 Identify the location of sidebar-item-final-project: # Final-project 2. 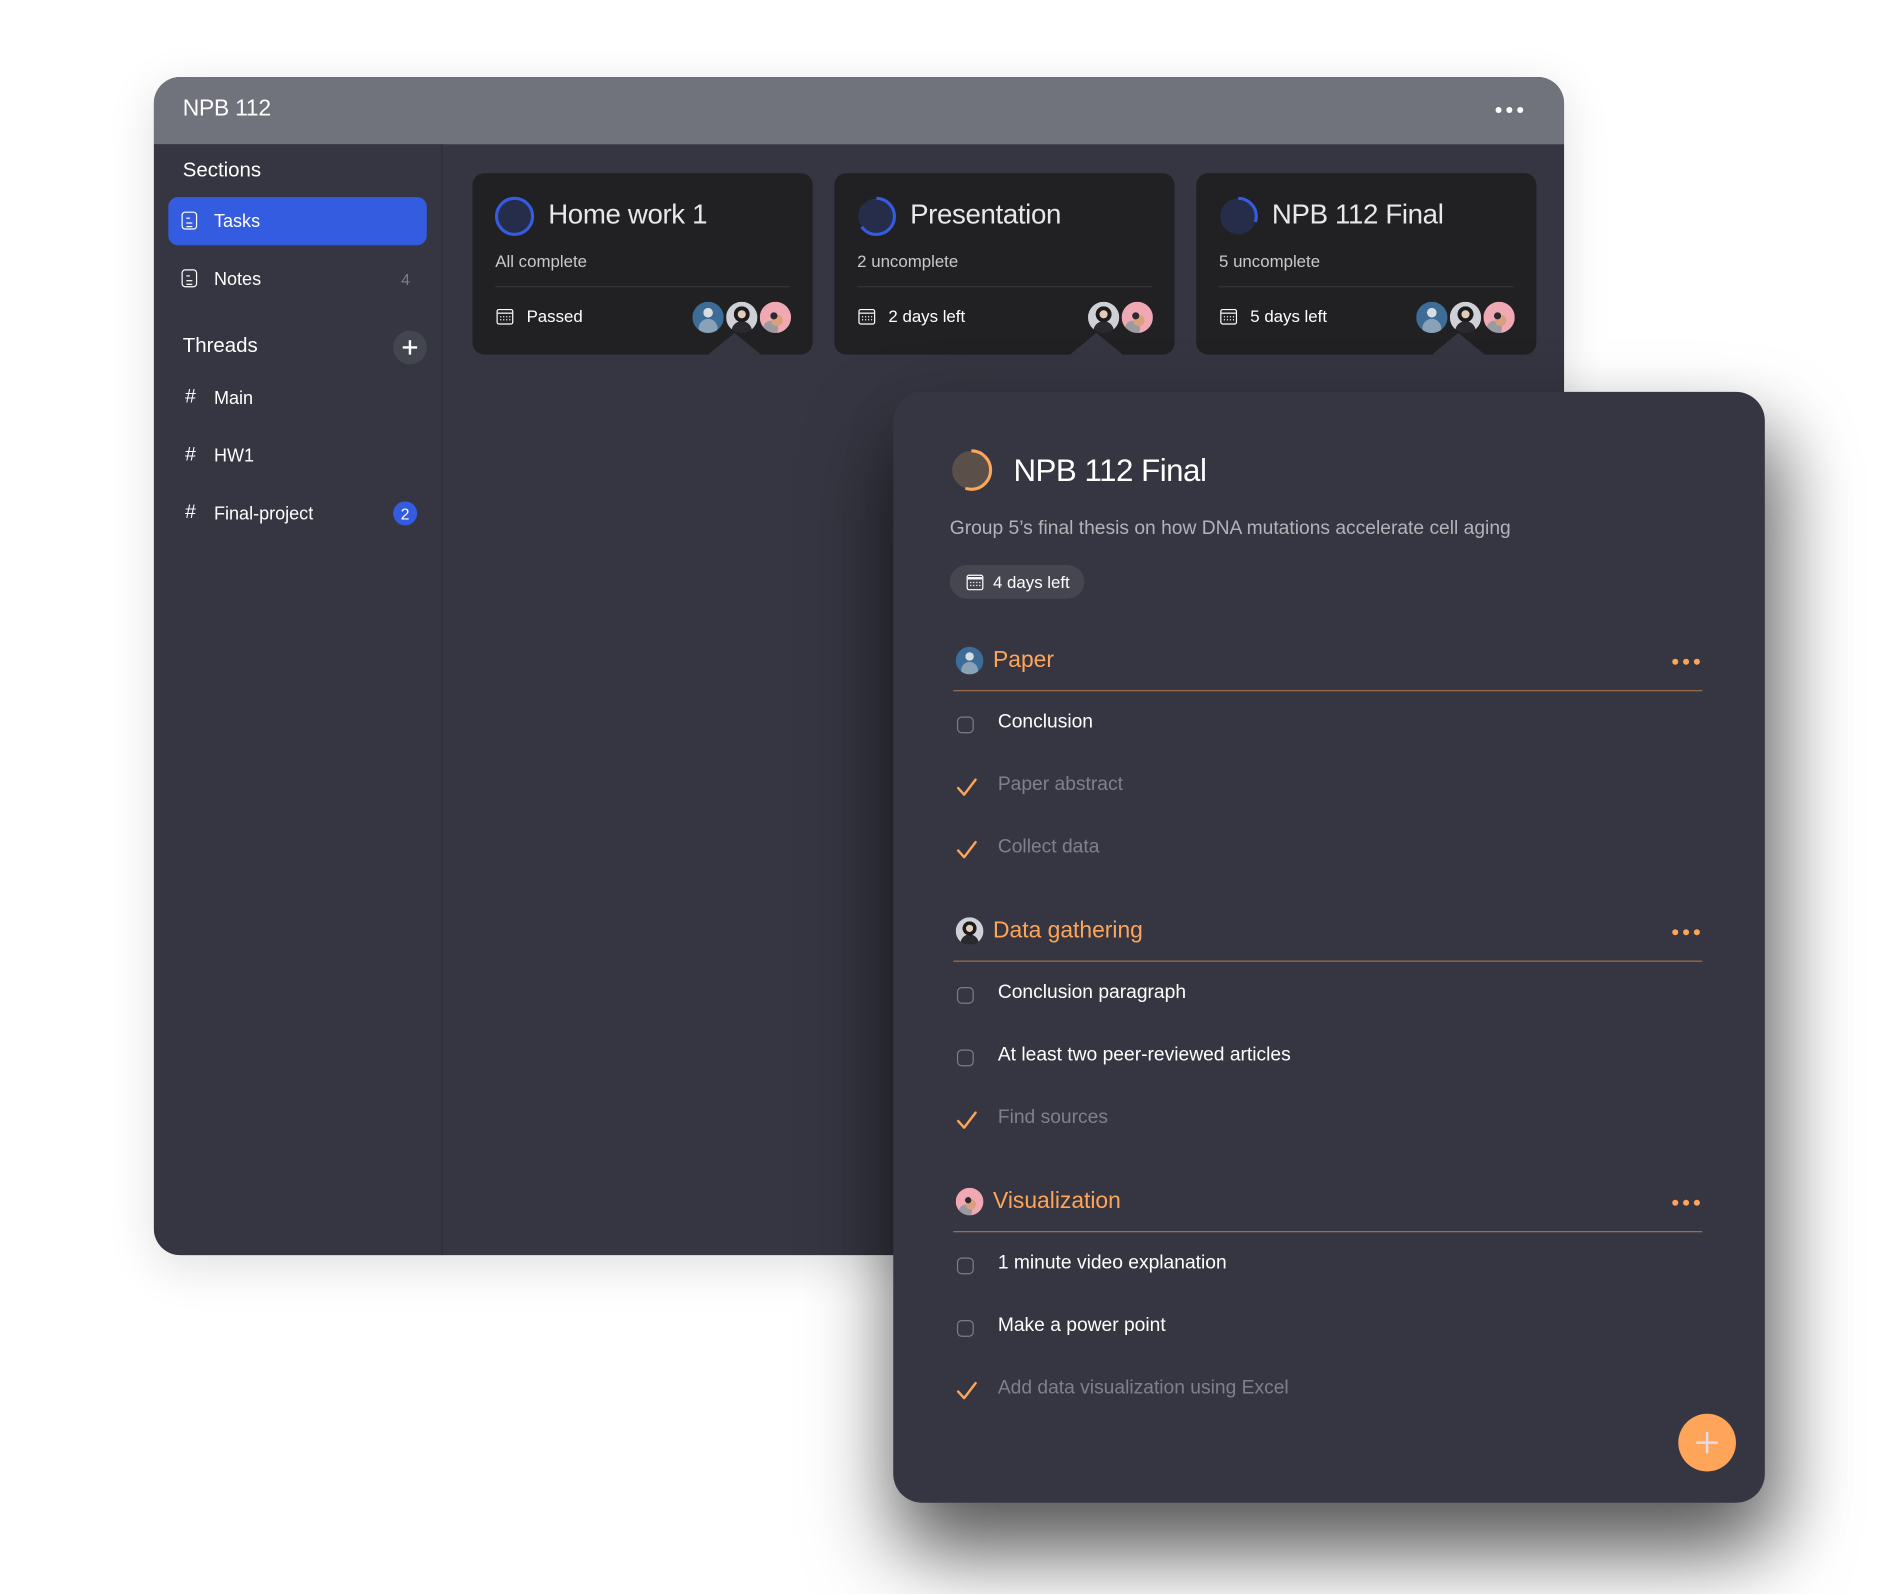
(297, 513).